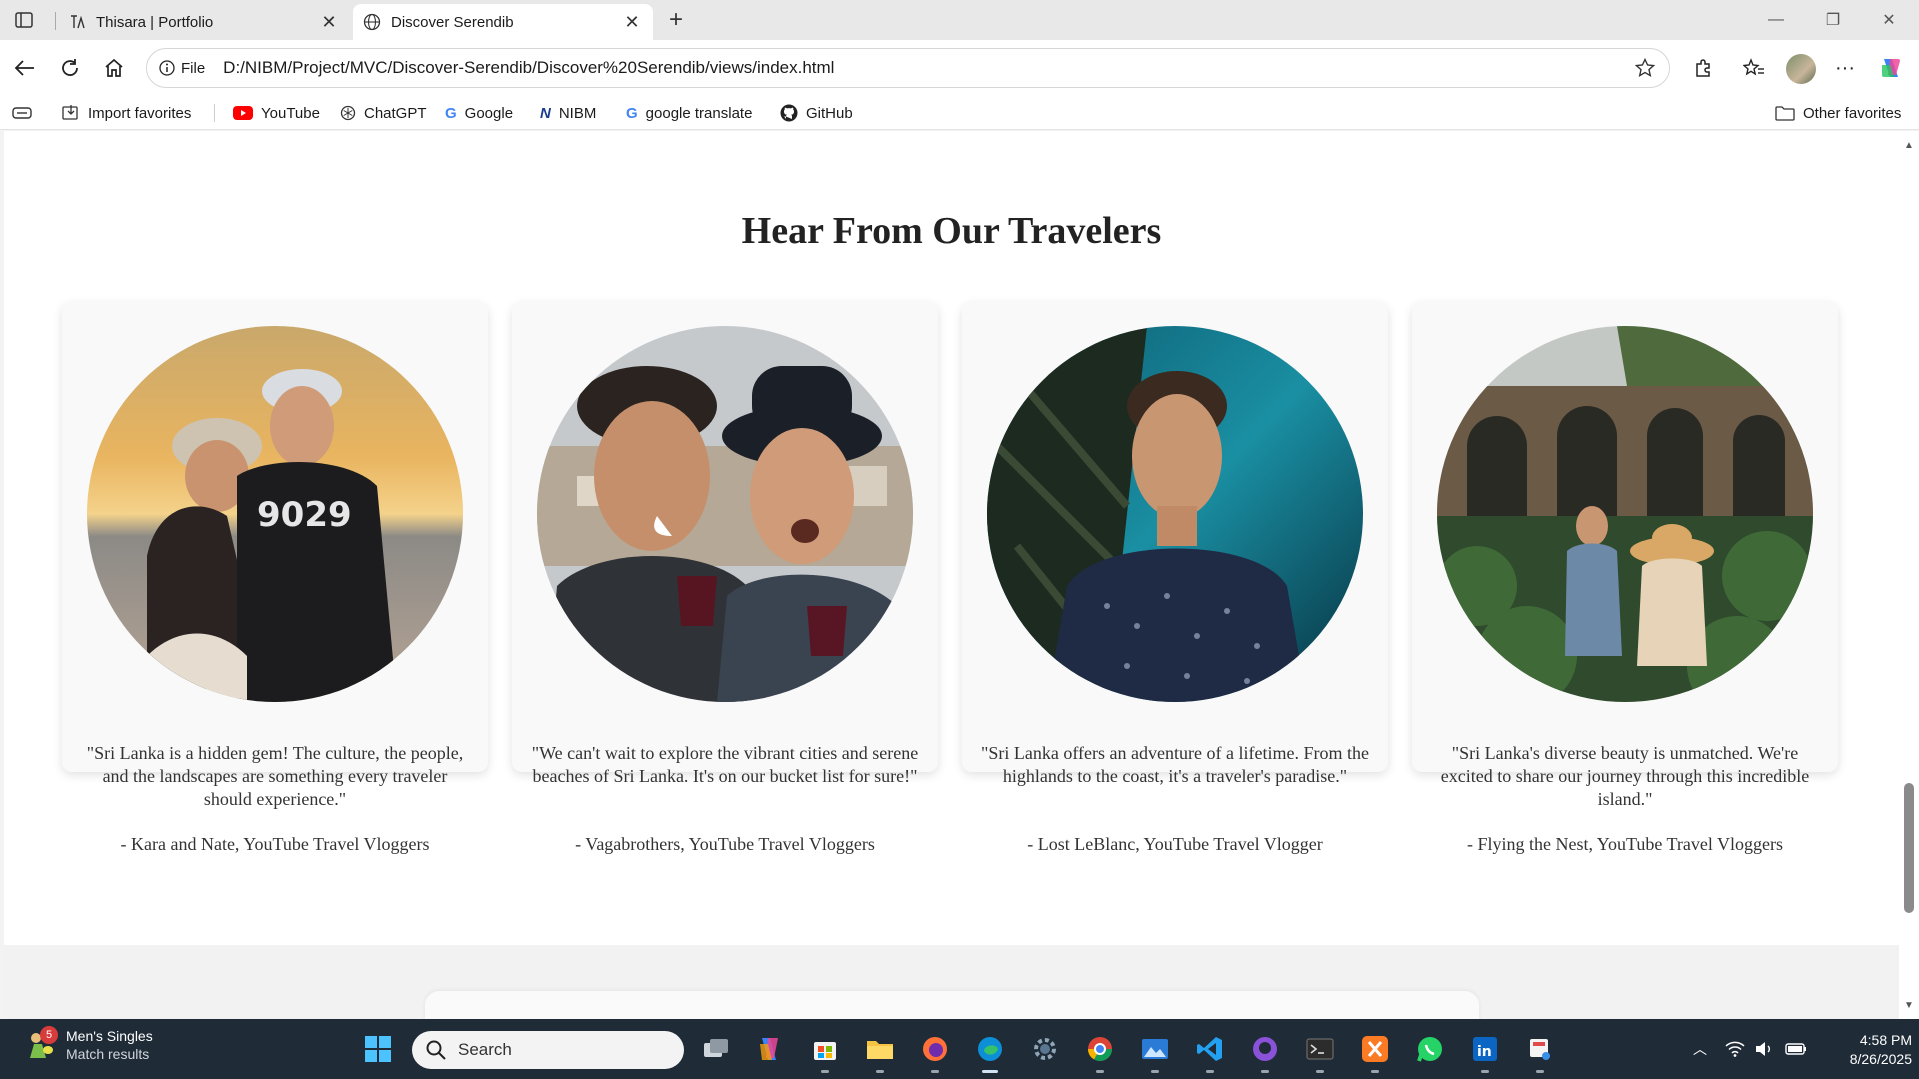 The height and width of the screenshot is (1079, 1919). I want to click on firefox-icon, so click(935, 1052).